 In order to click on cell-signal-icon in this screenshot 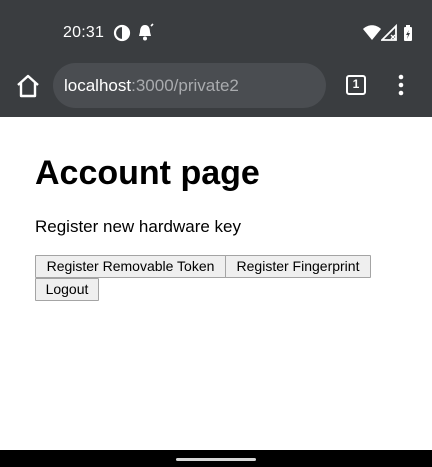, I will do `click(388, 33)`.